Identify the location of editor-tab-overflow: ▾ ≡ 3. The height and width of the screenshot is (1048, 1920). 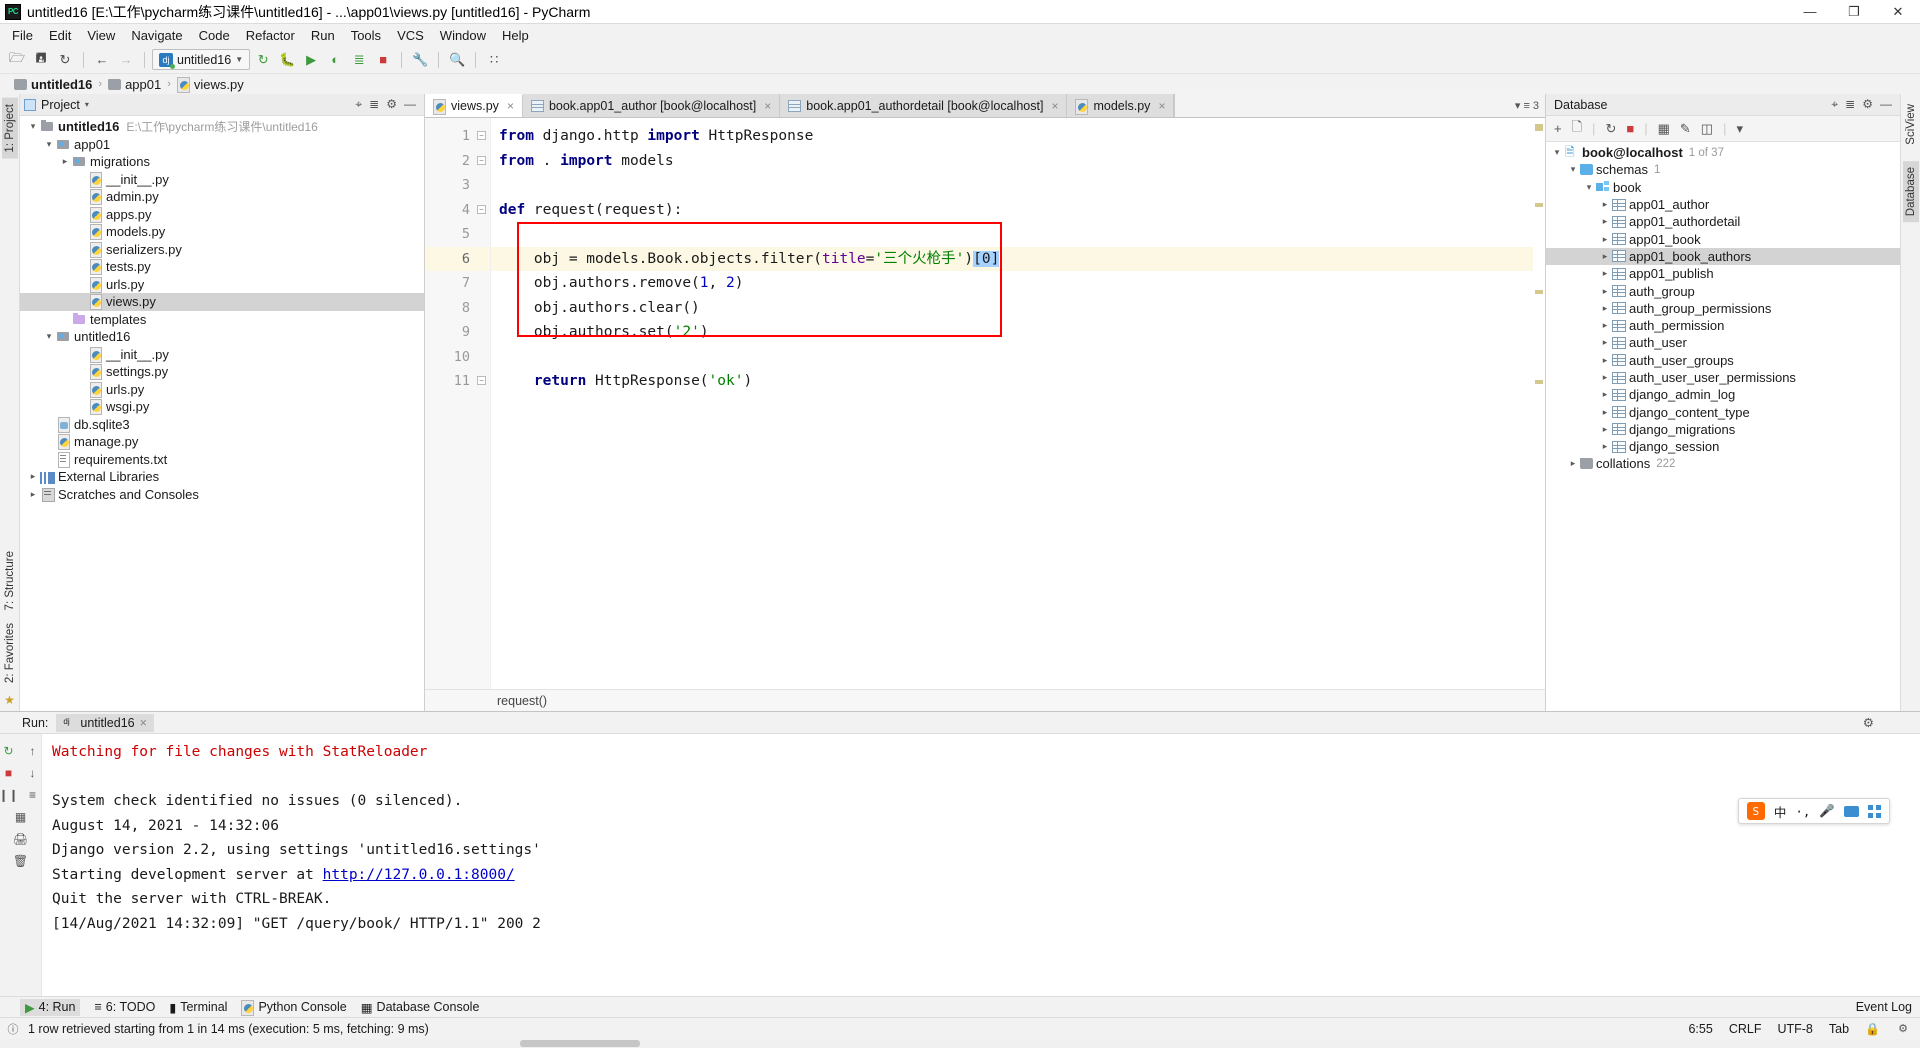
(1359, 105).